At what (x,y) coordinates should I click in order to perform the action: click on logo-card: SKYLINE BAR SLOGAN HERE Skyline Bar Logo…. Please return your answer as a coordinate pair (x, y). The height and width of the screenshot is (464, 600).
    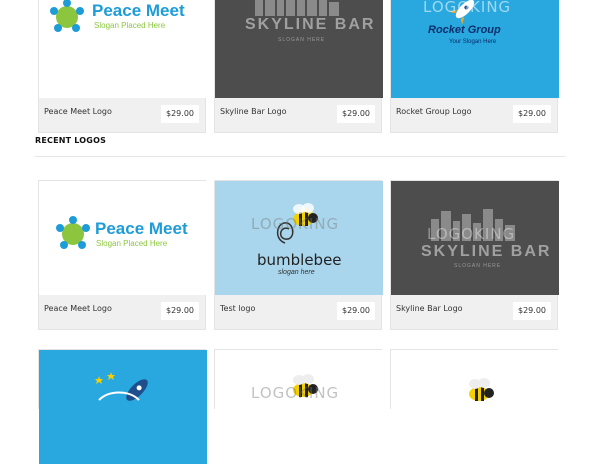
    Looking at the image, I should click on (298, 66).